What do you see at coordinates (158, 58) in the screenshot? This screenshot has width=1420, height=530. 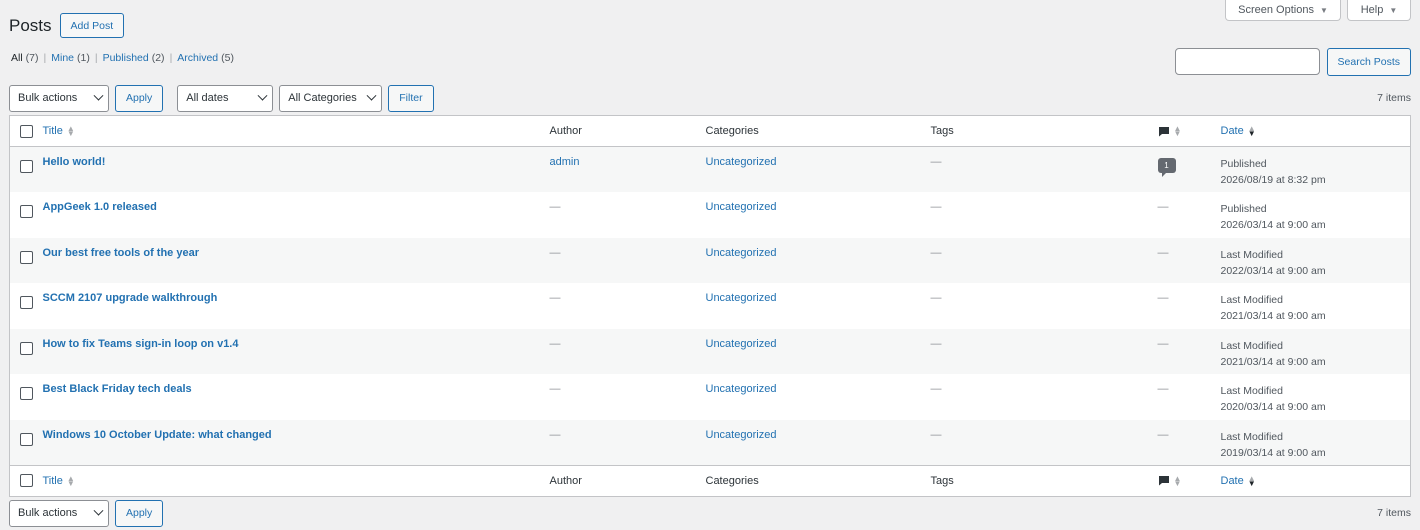 I see `view-published-count: (2)` at bounding box center [158, 58].